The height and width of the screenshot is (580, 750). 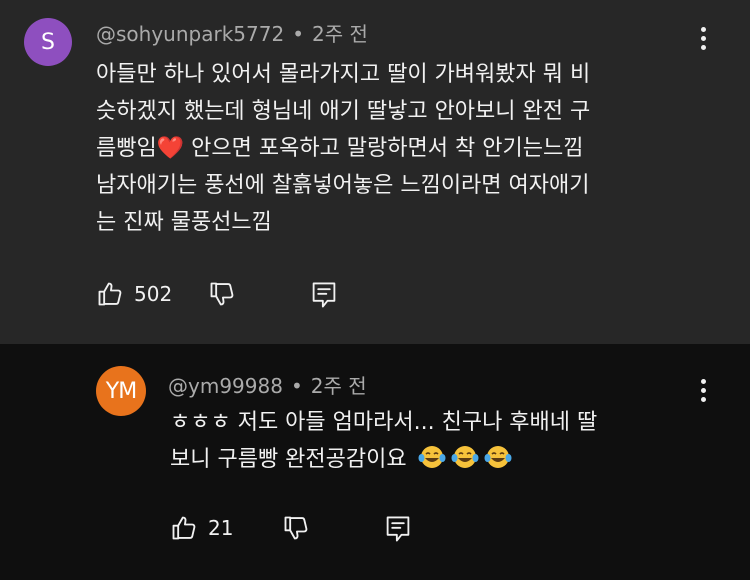 I want to click on comment-line-segment: 안으면 포옥하고 말랑하면서 착 안기는느낌, so click(x=384, y=148).